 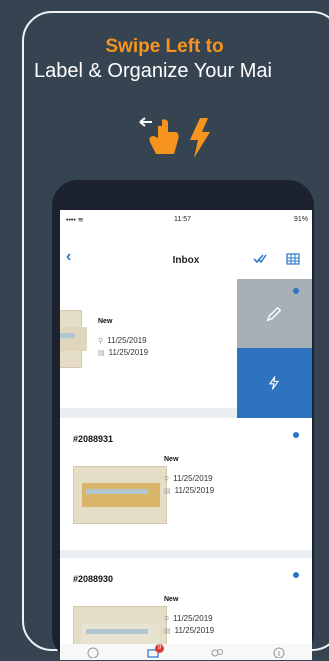 I want to click on inbox-navbar: ‹ Inbox, so click(x=186, y=256).